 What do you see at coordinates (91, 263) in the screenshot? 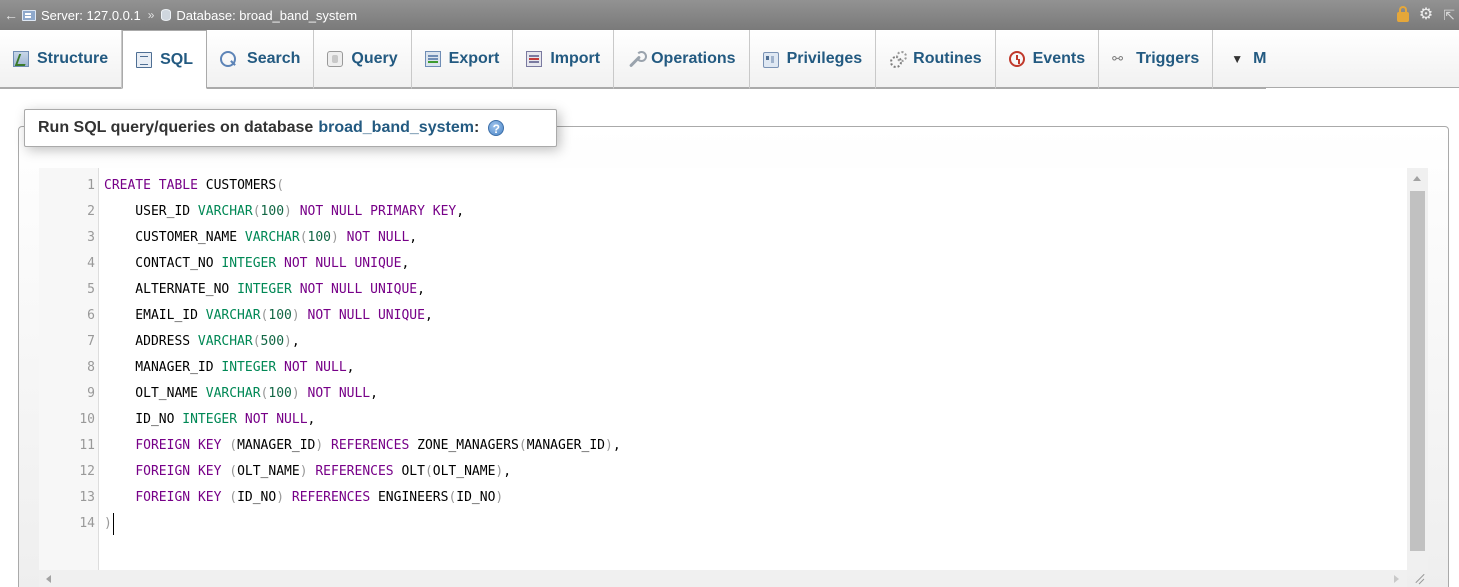
I see `line-number: 4` at bounding box center [91, 263].